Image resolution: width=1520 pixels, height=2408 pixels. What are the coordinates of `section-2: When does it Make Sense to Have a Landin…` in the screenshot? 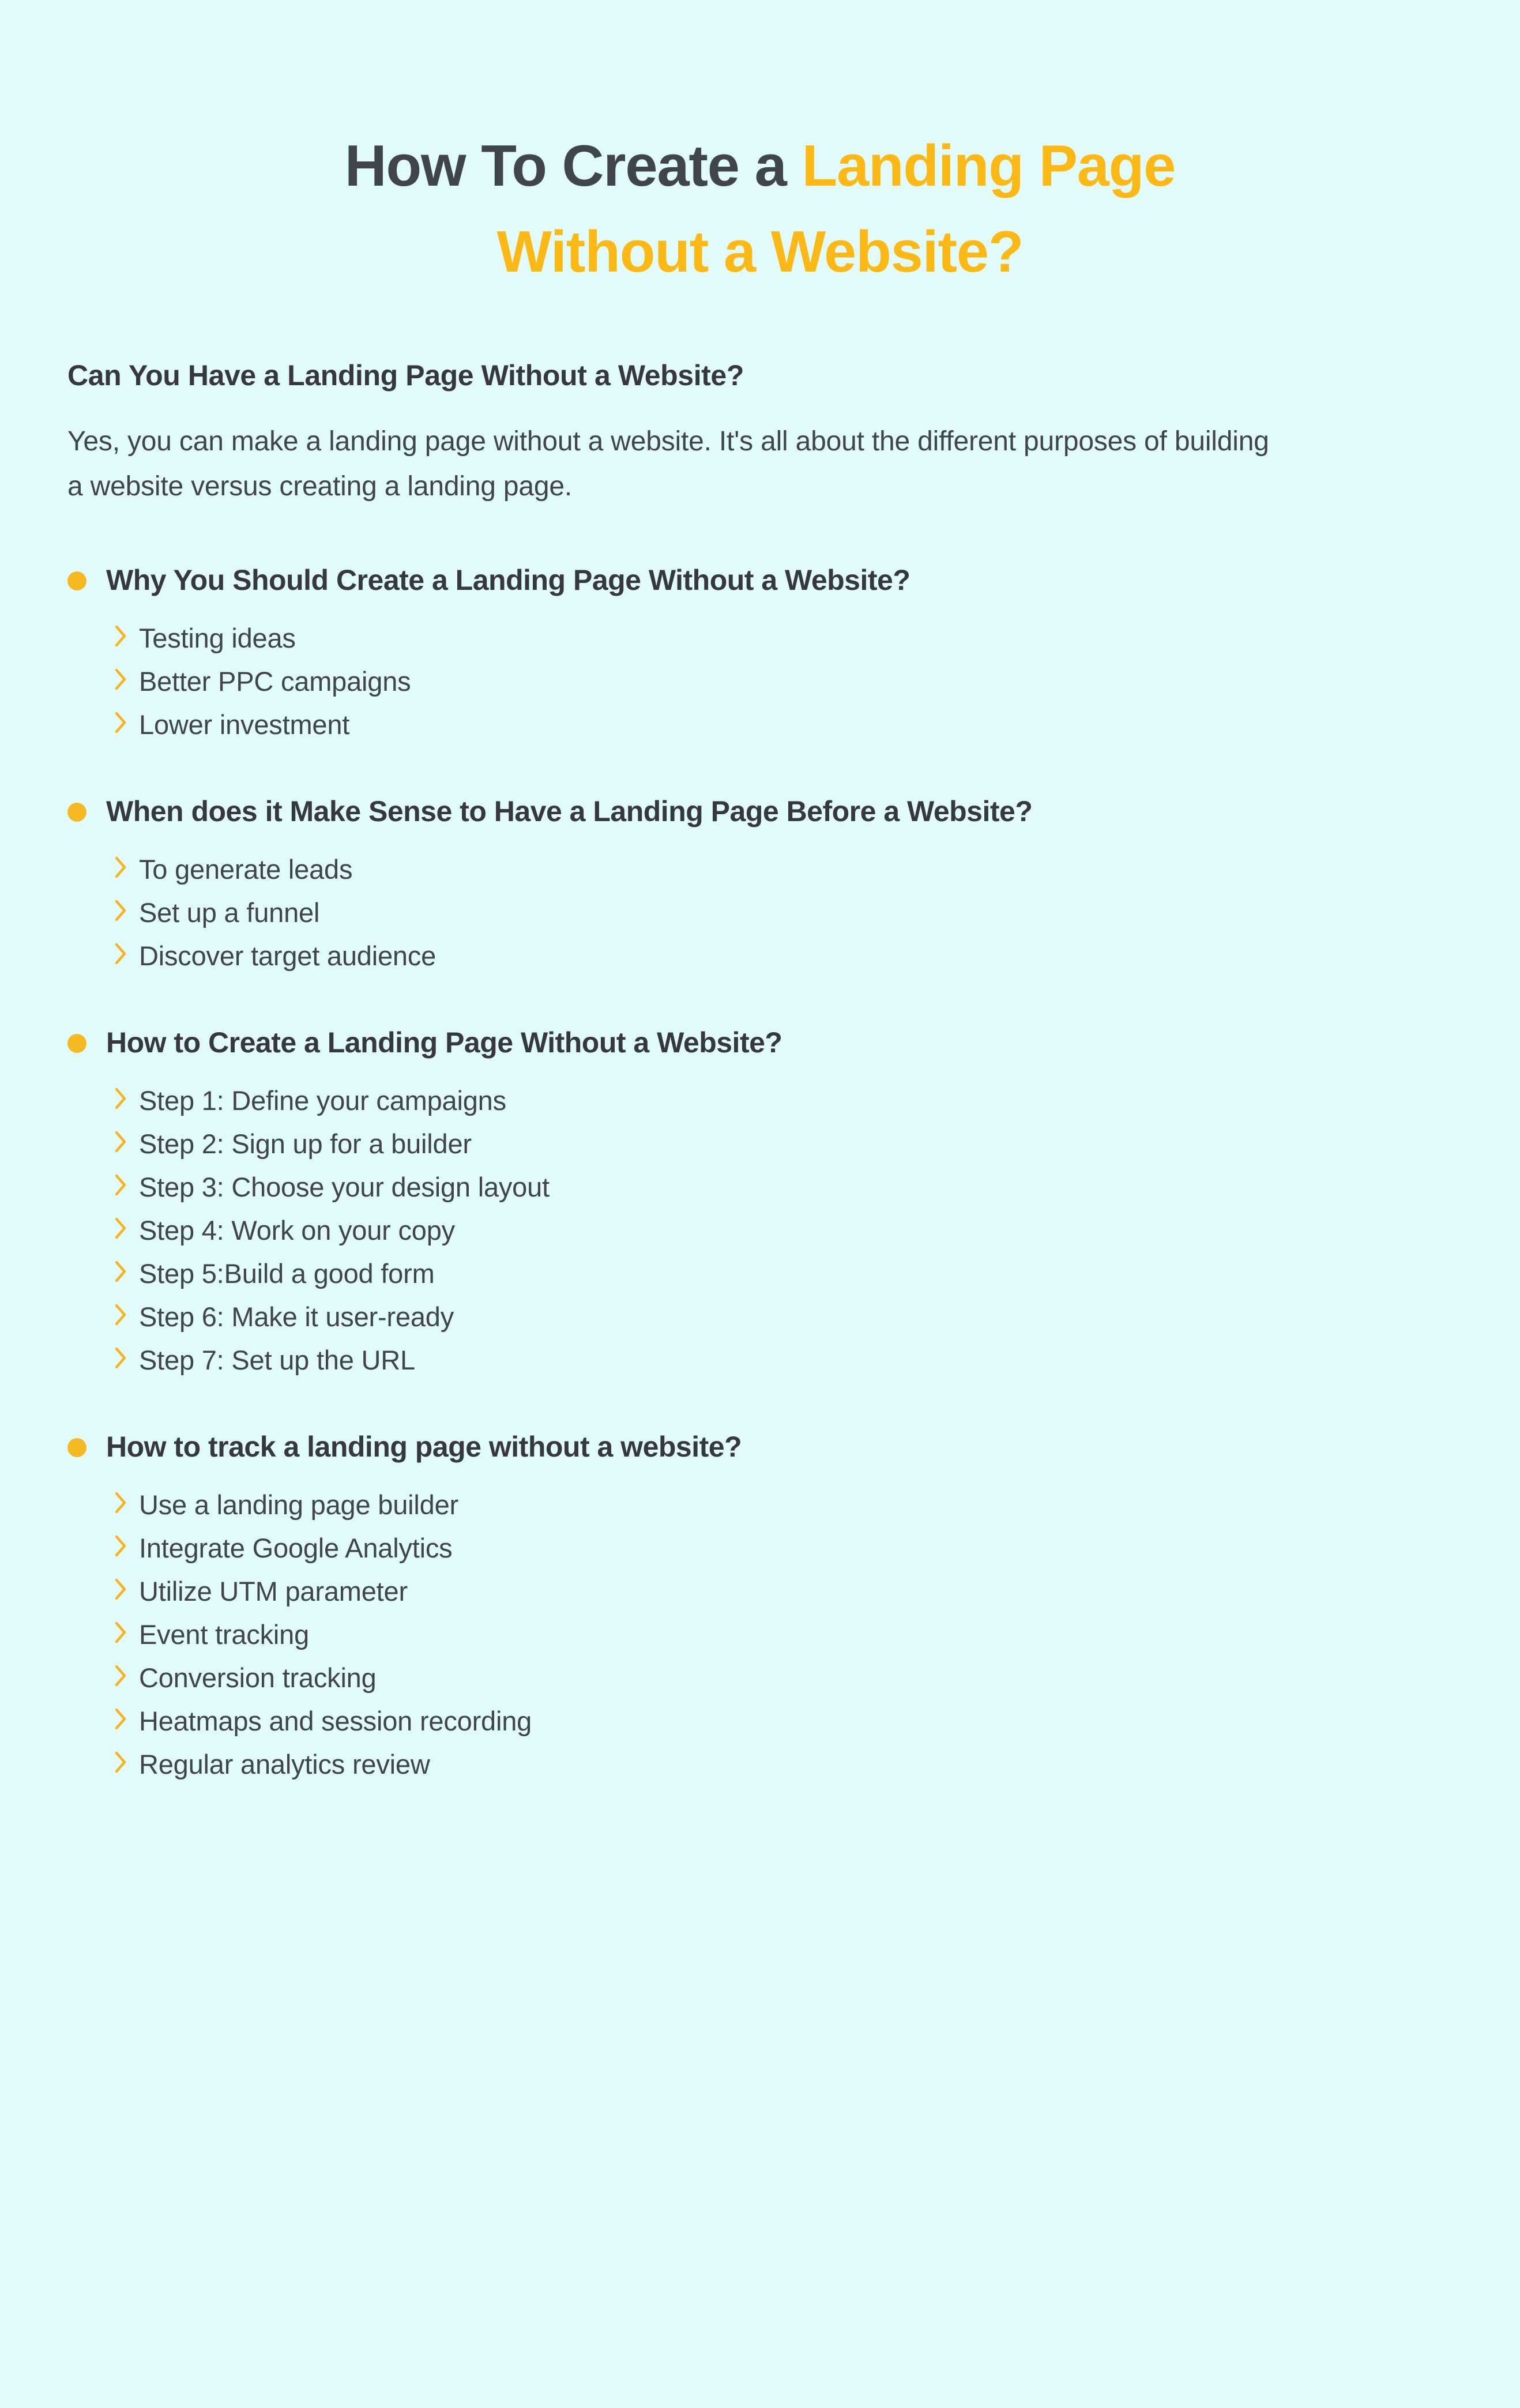 It's located at (767, 884).